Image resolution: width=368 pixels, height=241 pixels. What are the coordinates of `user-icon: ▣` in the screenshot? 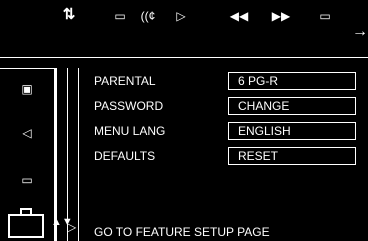 It's located at (27, 89).